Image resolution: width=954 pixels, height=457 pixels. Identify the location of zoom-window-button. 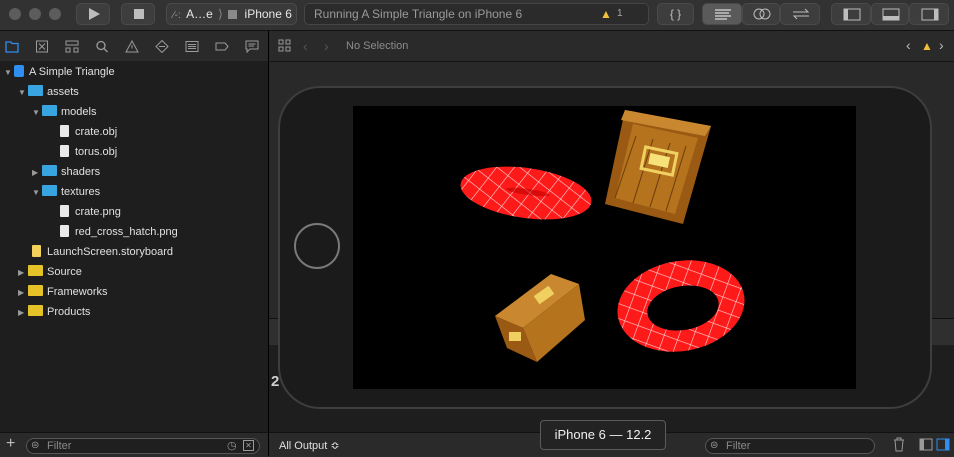
(55, 14).